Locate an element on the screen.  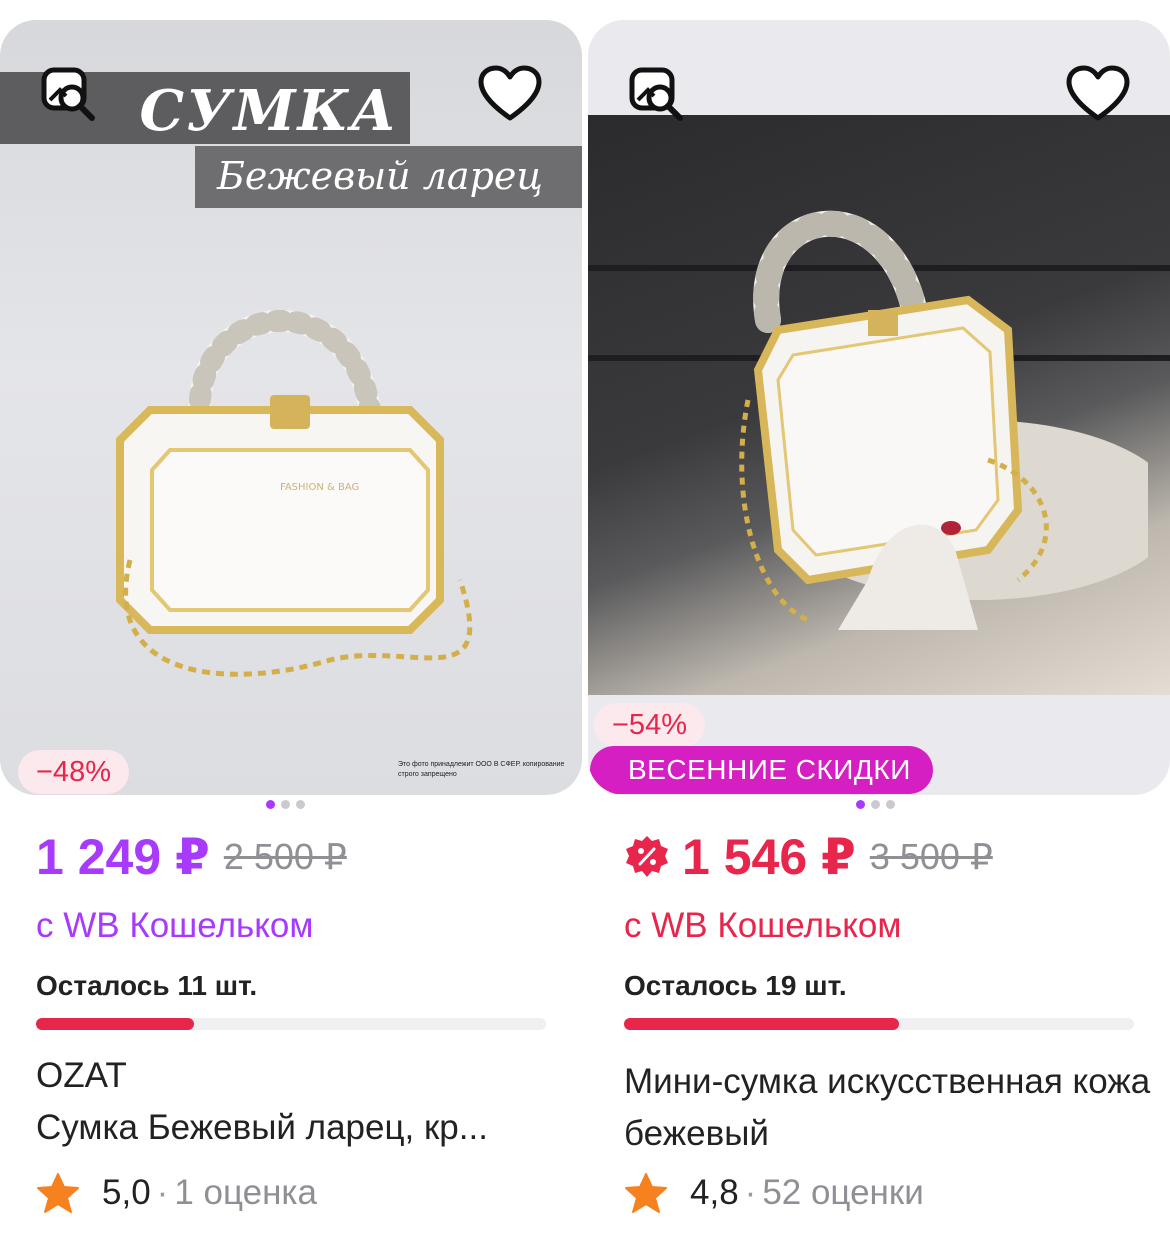
price-row: 1 249 ₽ 2 500 ₽ is located at coordinates (191, 857).